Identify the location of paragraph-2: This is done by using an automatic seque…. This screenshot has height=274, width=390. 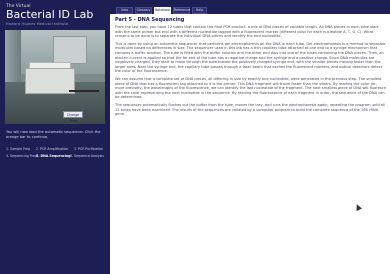
(250, 57).